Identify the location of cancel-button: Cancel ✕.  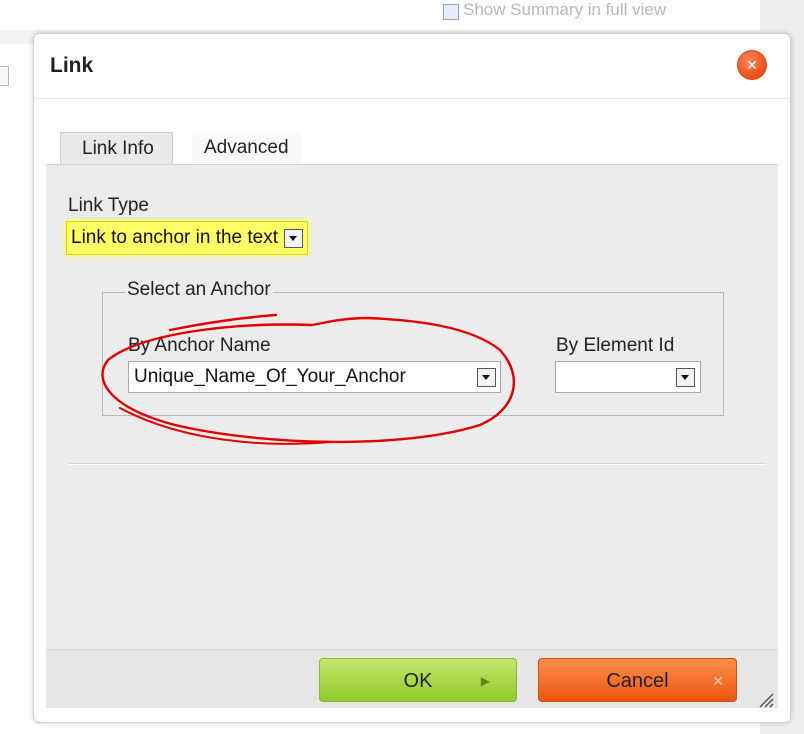
(637, 680).